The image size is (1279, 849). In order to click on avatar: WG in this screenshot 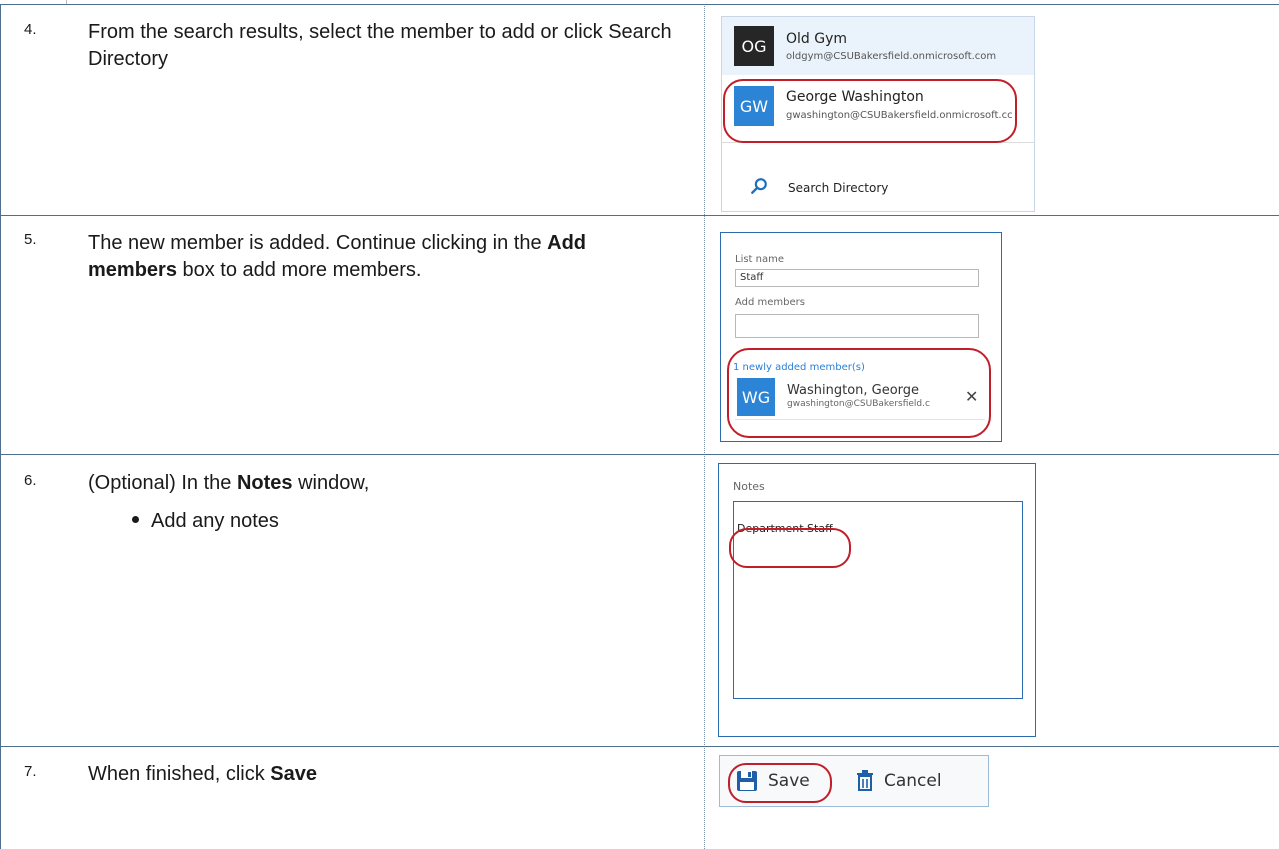, I will do `click(756, 397)`.